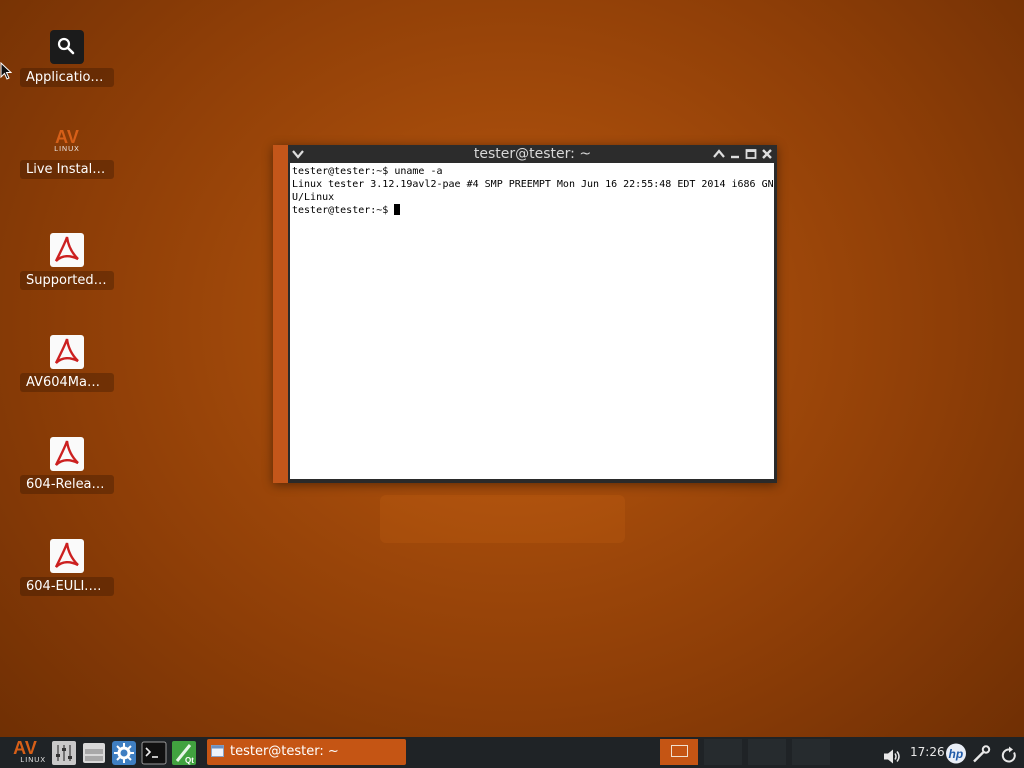  What do you see at coordinates (94, 753) in the screenshot?
I see `file-manager-icon` at bounding box center [94, 753].